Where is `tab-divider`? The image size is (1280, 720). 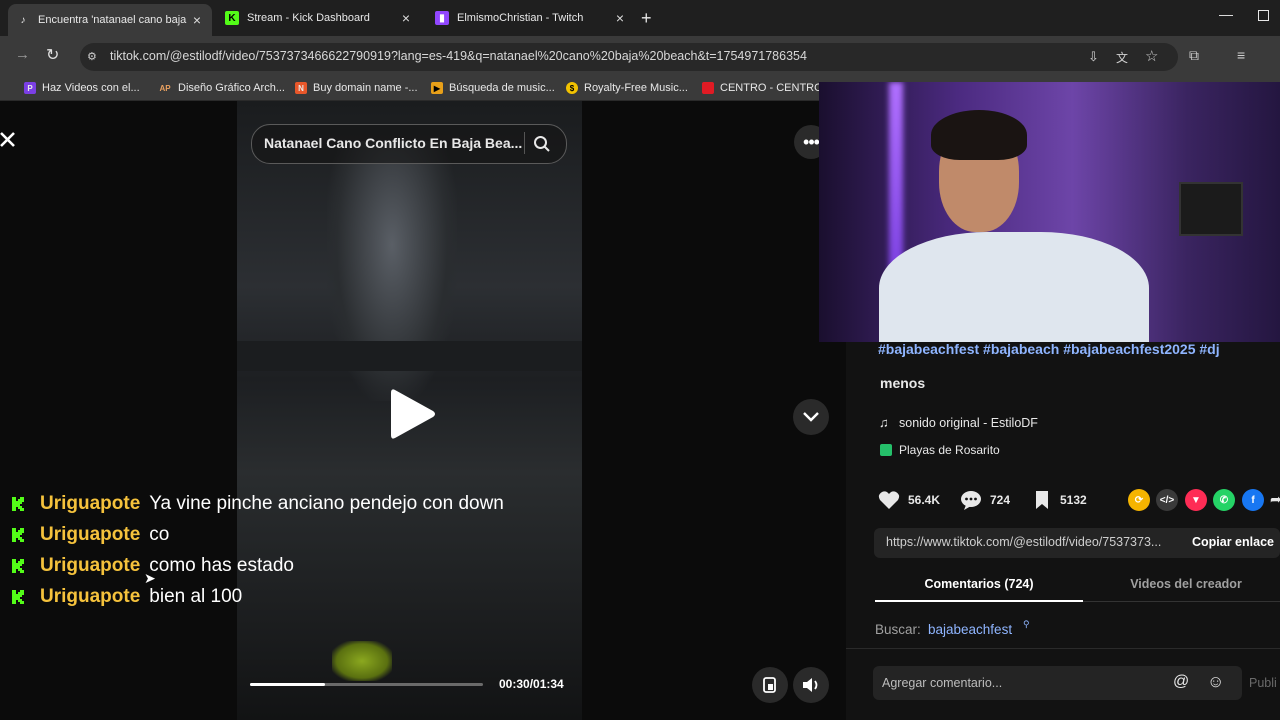
tab-divider is located at coordinates (1181, 601).